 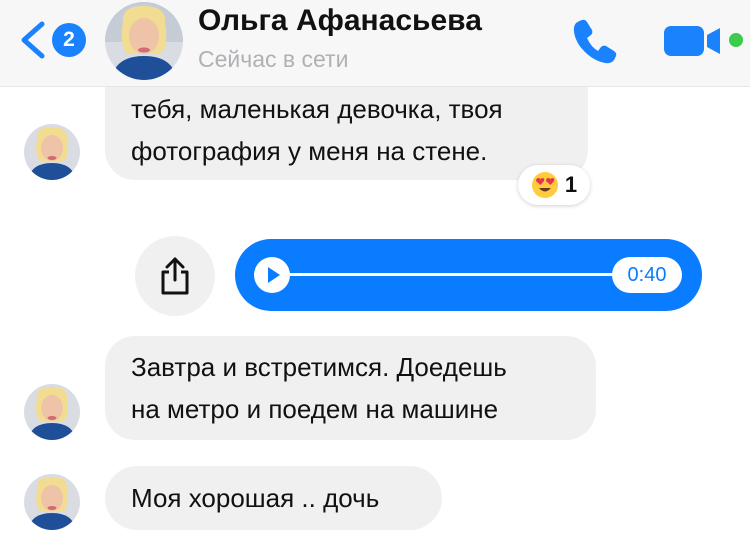 I want to click on play-icon, so click(x=274, y=275).